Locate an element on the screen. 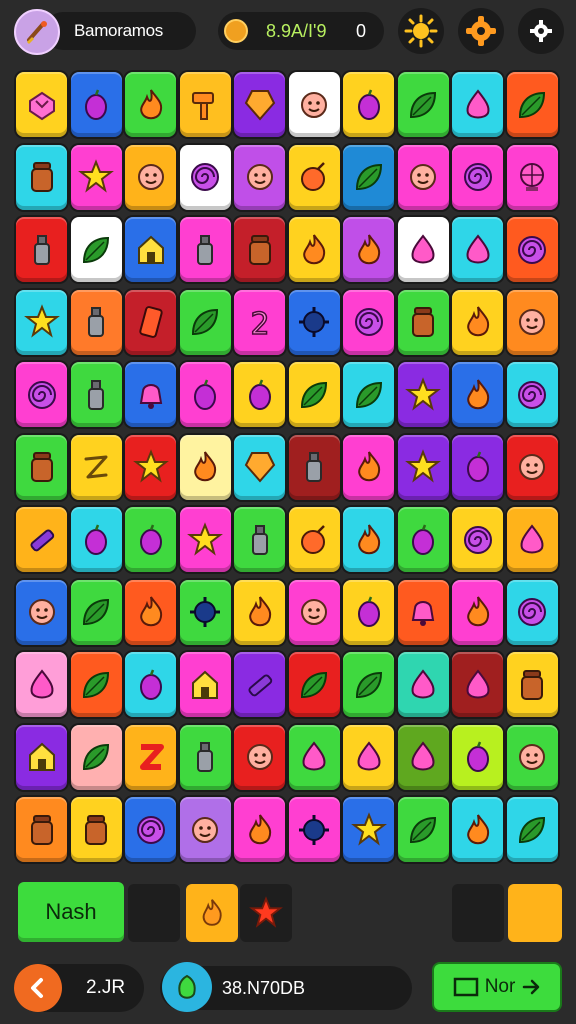 Image resolution: width=576 pixels, height=1024 pixels. options-button is located at coordinates (541, 31).